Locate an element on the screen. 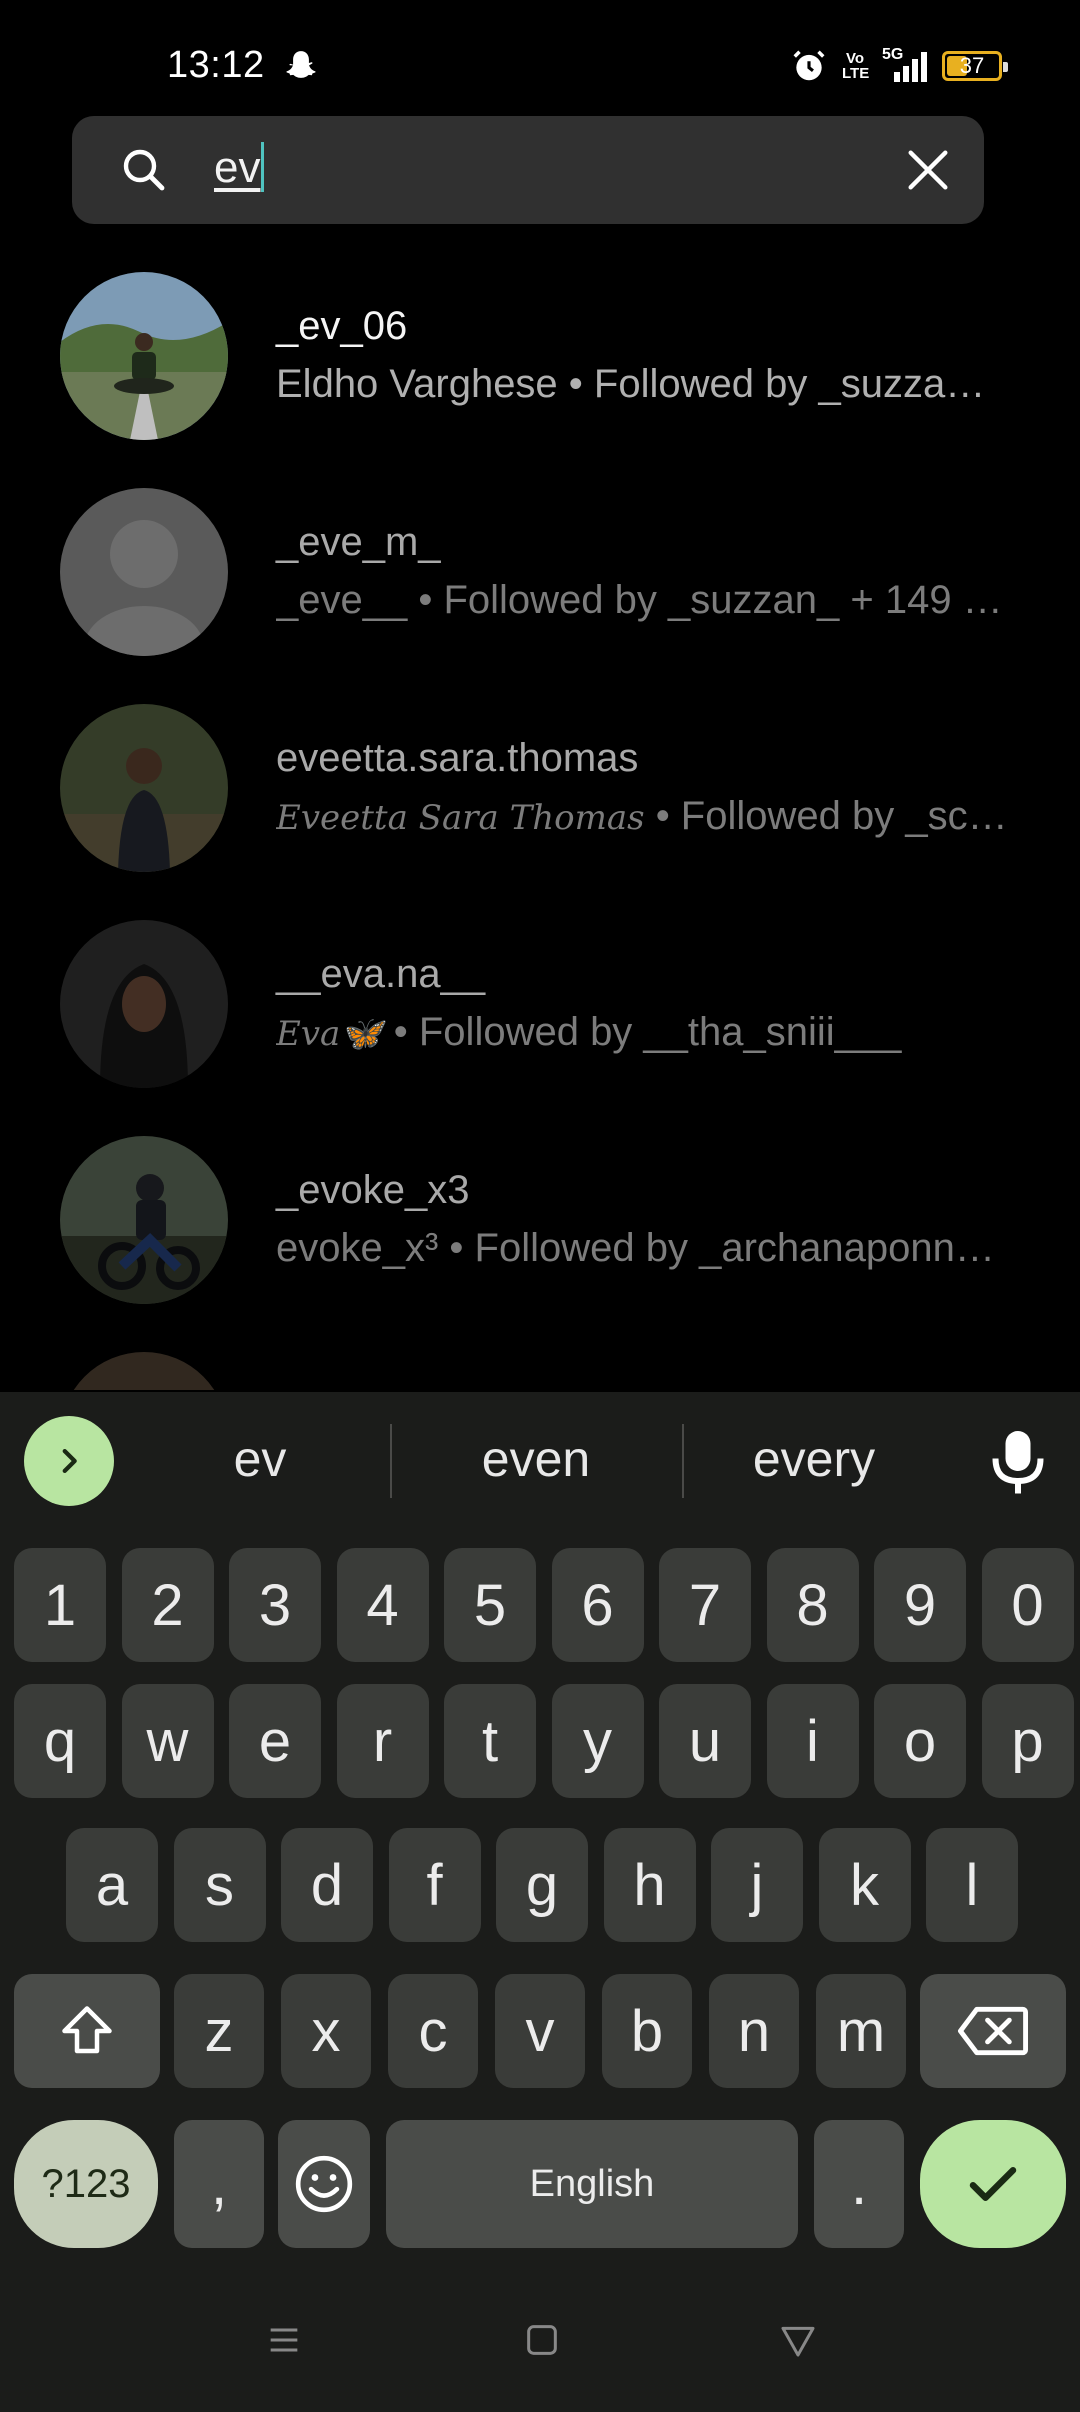 The image size is (1080, 2412). key-c: c is located at coordinates (433, 2031).